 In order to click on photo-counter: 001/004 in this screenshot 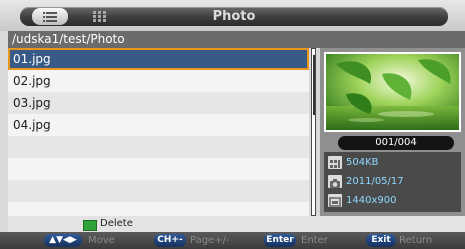, I will do `click(396, 143)`.